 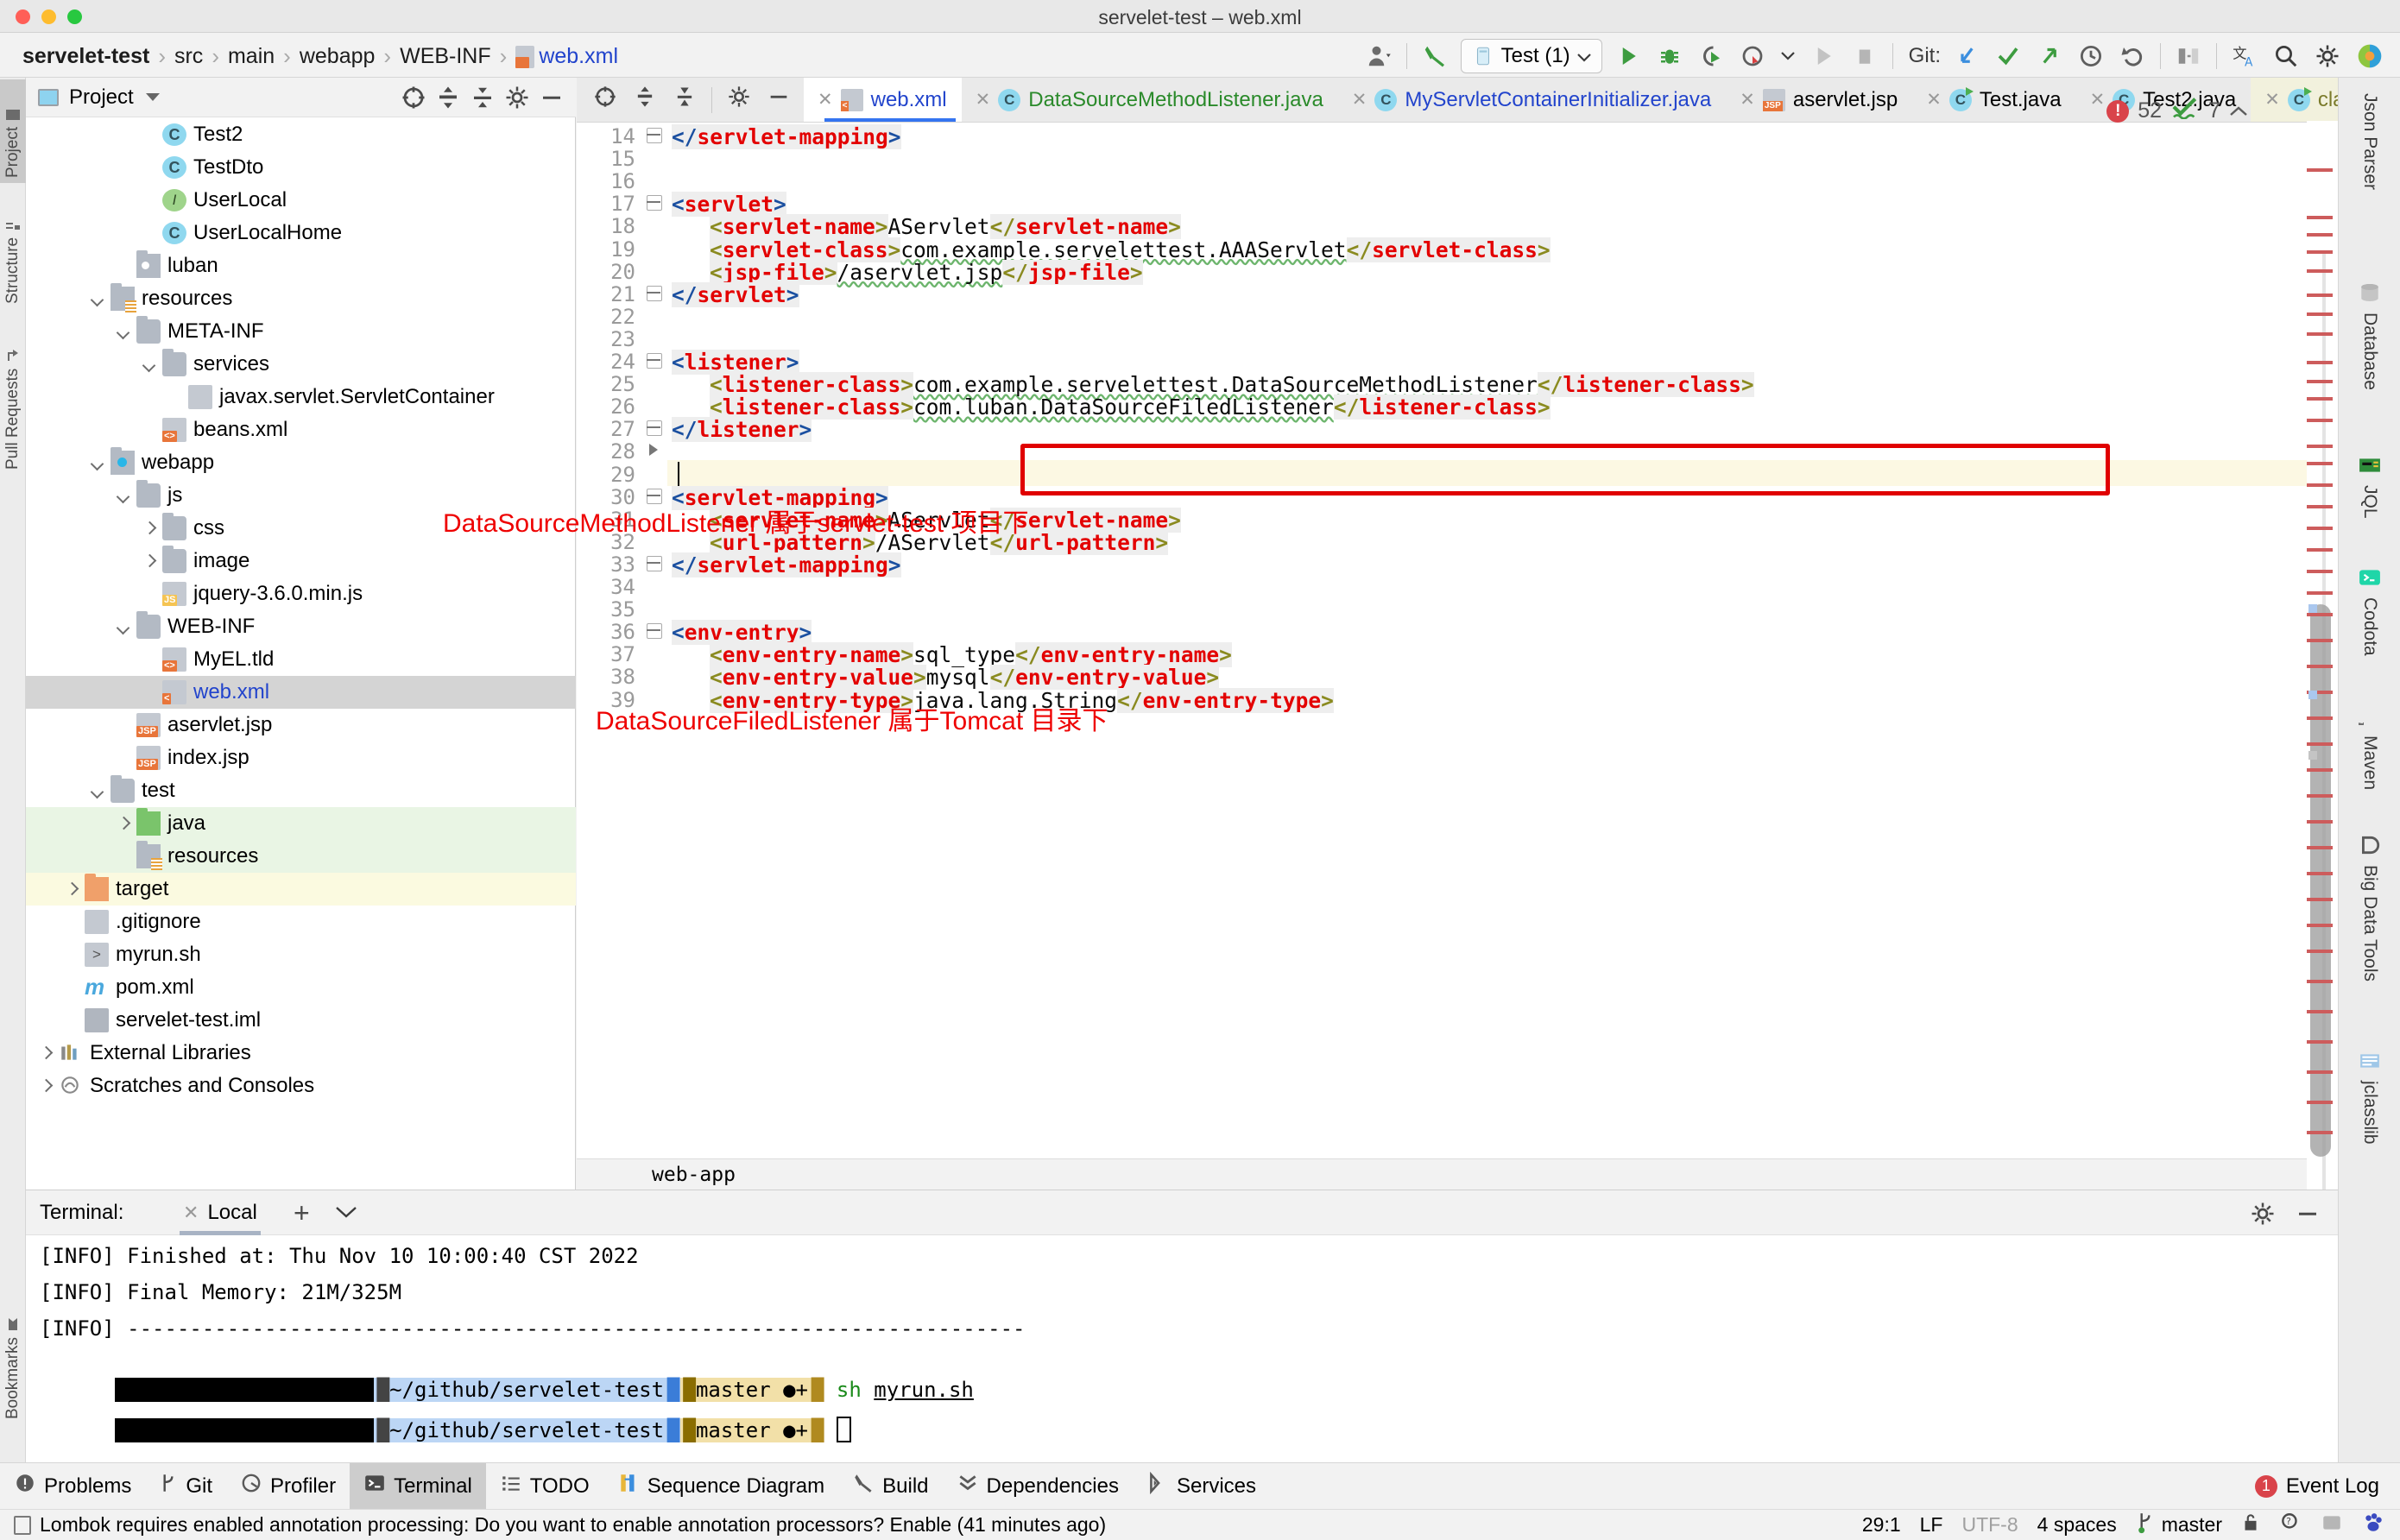 What do you see at coordinates (1378, 56) in the screenshot?
I see `user-avatar-icon` at bounding box center [1378, 56].